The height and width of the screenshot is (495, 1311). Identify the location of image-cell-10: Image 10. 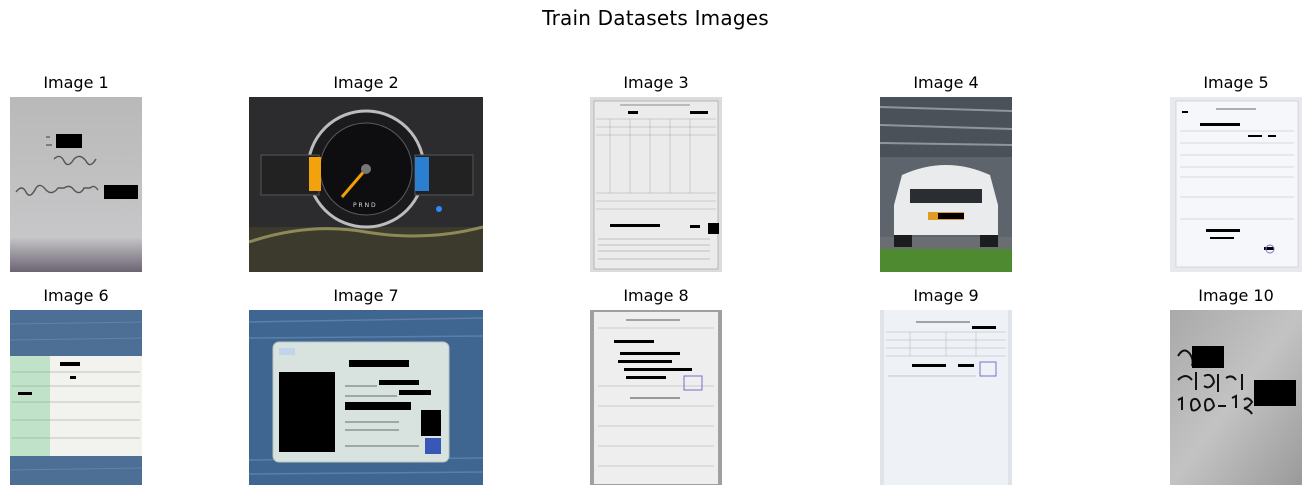
(1236, 385).